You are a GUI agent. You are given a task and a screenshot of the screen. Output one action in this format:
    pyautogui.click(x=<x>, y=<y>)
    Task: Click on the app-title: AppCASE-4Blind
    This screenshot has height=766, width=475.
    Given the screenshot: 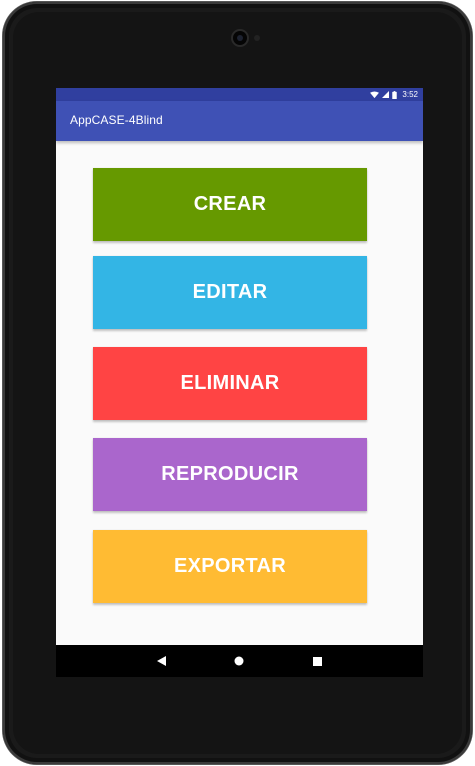 What is the action you would take?
    pyautogui.click(x=116, y=120)
    